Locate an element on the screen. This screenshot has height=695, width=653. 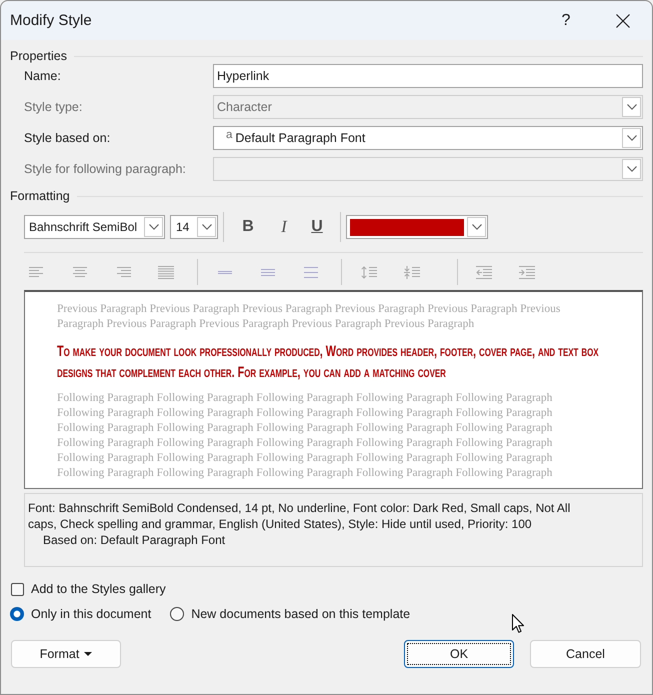
field-label: Name: is located at coordinates (43, 76).